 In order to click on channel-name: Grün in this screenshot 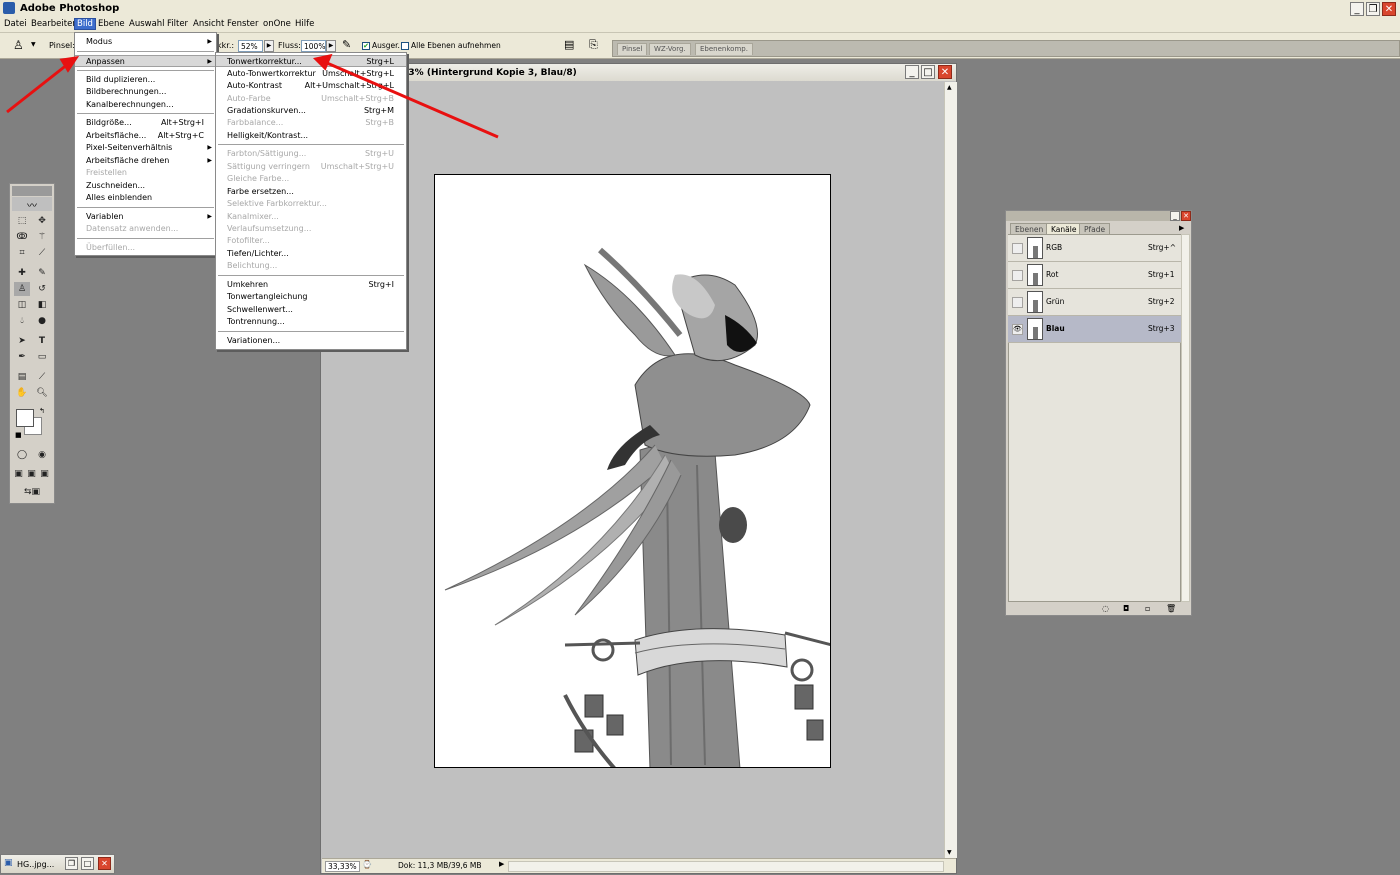, I will do `click(1055, 301)`.